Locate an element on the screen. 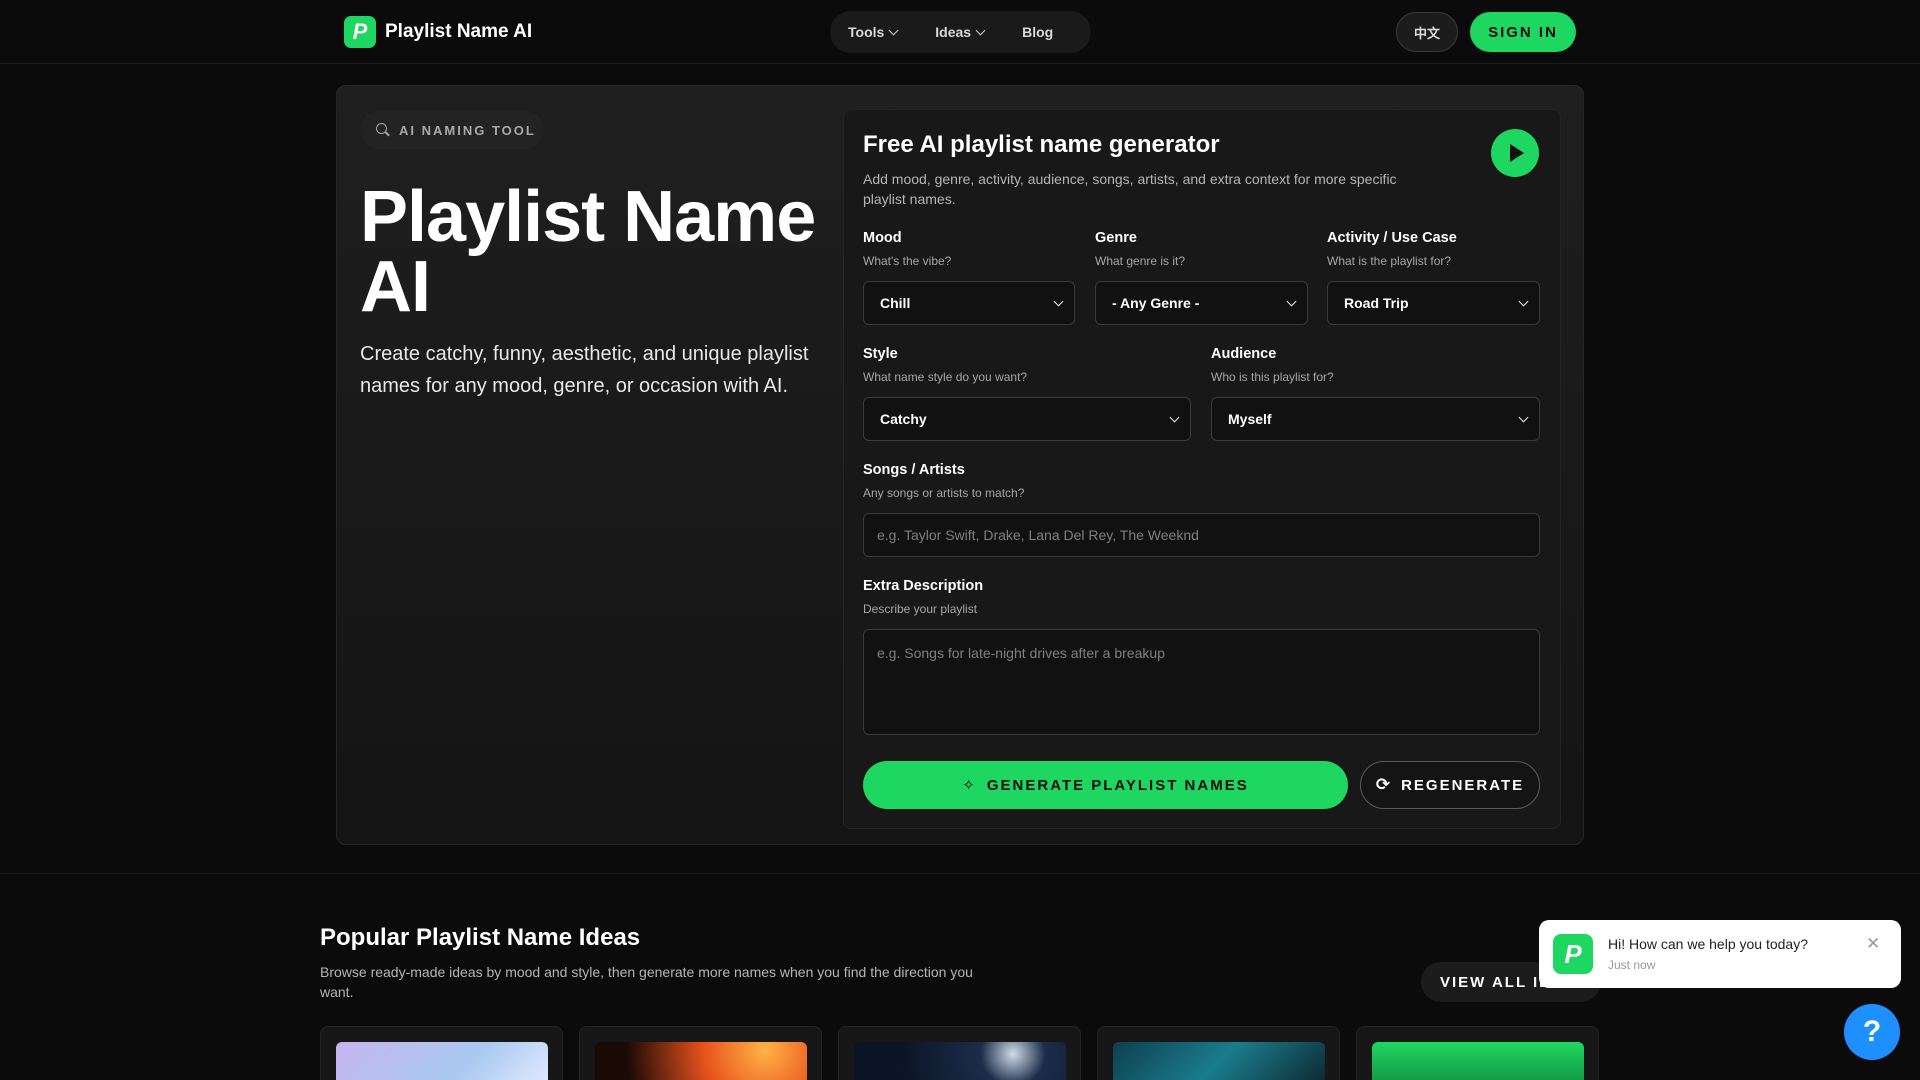 The width and height of the screenshot is (1920, 1080). main-nav: Tools Ideas Blog is located at coordinates (960, 32).